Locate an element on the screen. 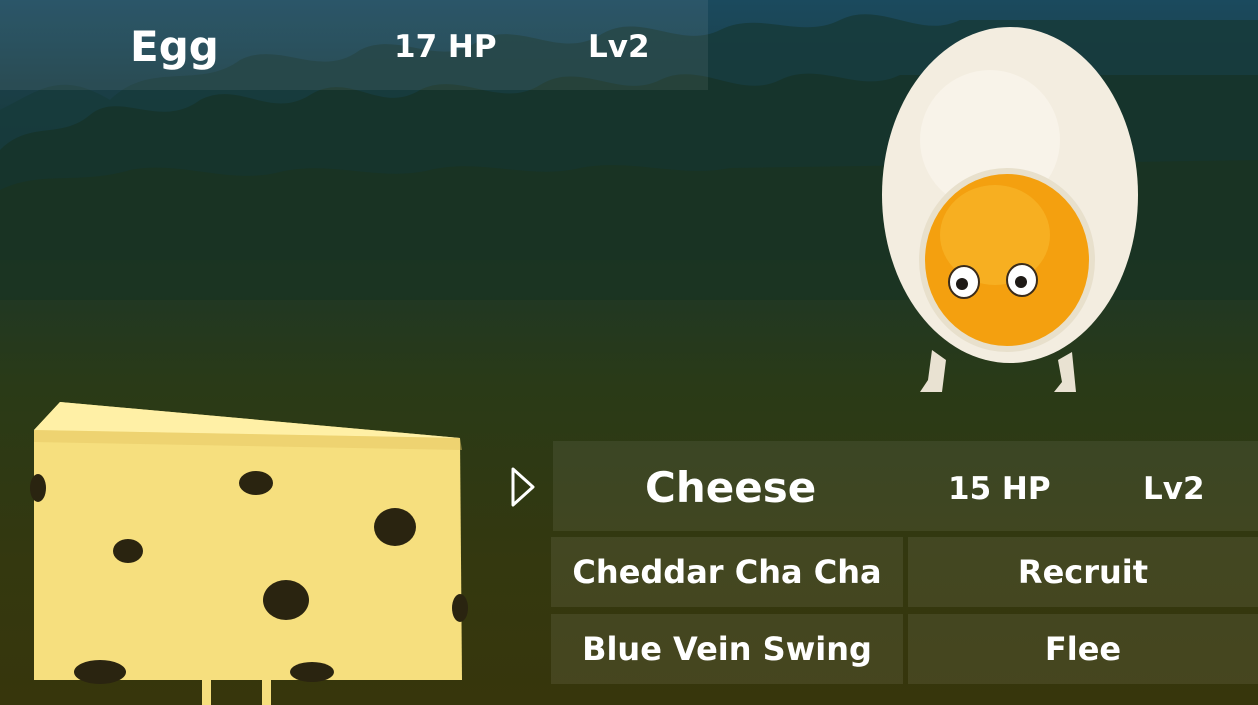 This screenshot has width=1258, height=705. action-button-flee: Flee is located at coordinates (1083, 649).